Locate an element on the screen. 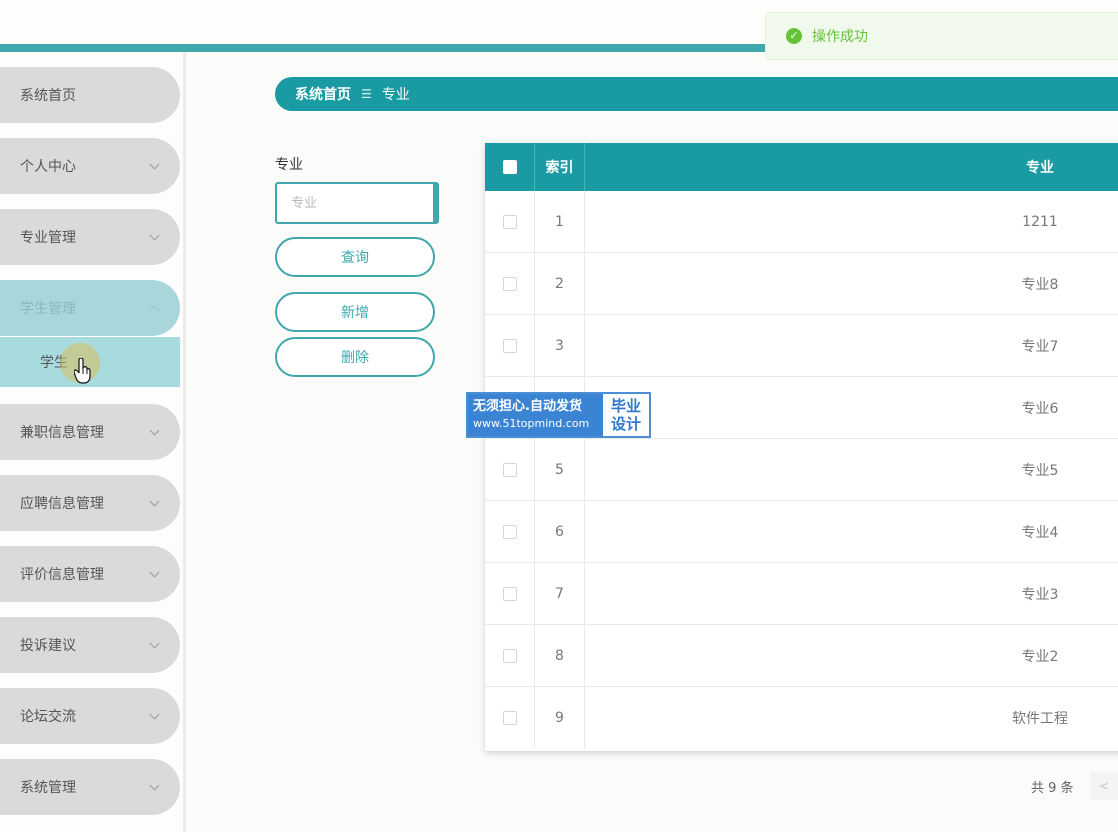 Image resolution: width=1118 pixels, height=832 pixels. row-index: 3 is located at coordinates (560, 345).